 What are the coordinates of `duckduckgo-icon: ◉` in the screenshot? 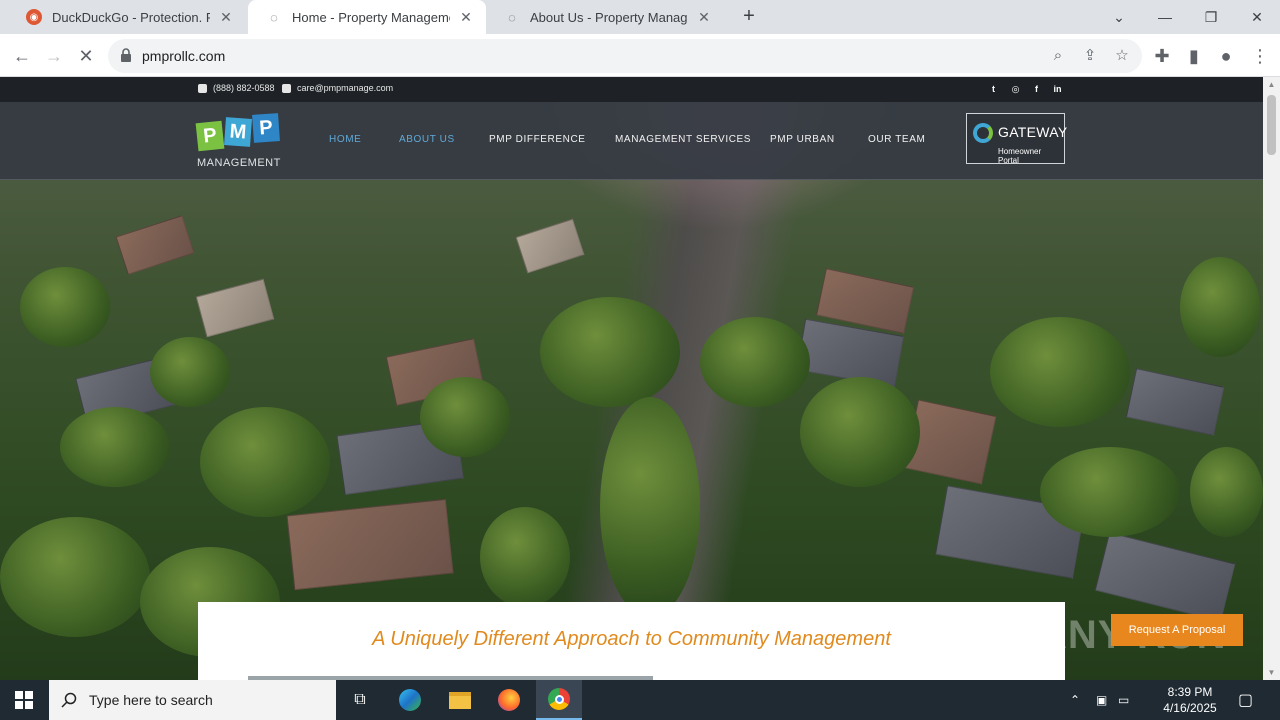 It's located at (34, 17).